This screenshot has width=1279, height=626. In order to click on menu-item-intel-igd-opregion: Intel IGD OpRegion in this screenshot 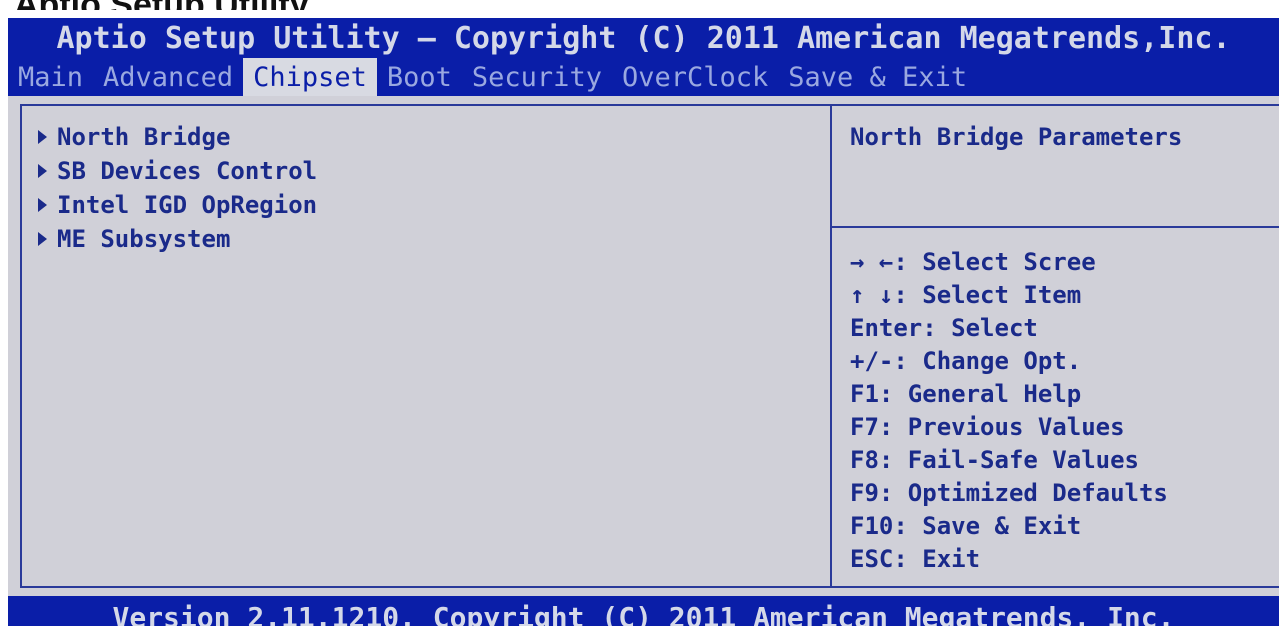, I will do `click(177, 205)`.